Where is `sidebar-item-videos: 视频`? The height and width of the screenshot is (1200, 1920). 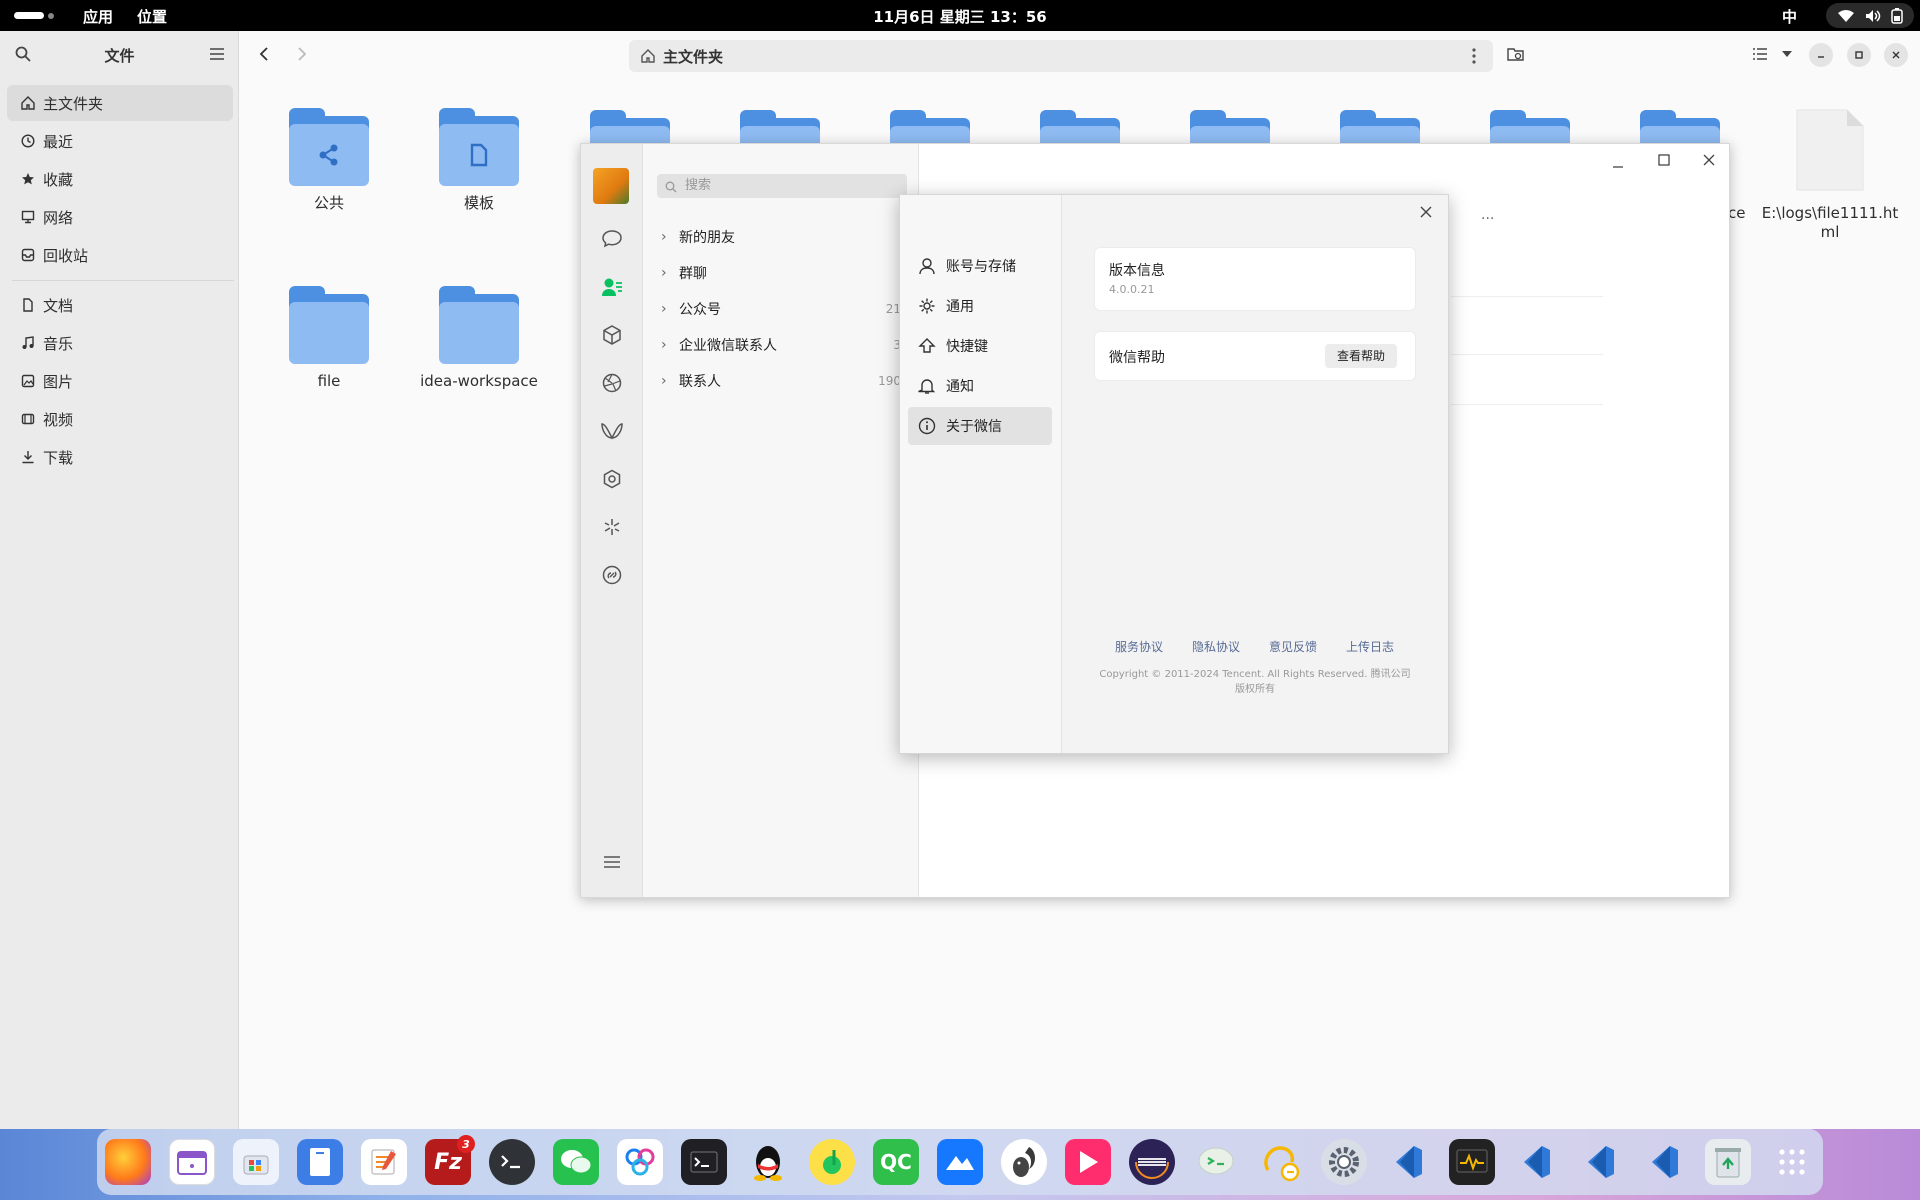
sidebar-item-videos: 视频 is located at coordinates (120, 419).